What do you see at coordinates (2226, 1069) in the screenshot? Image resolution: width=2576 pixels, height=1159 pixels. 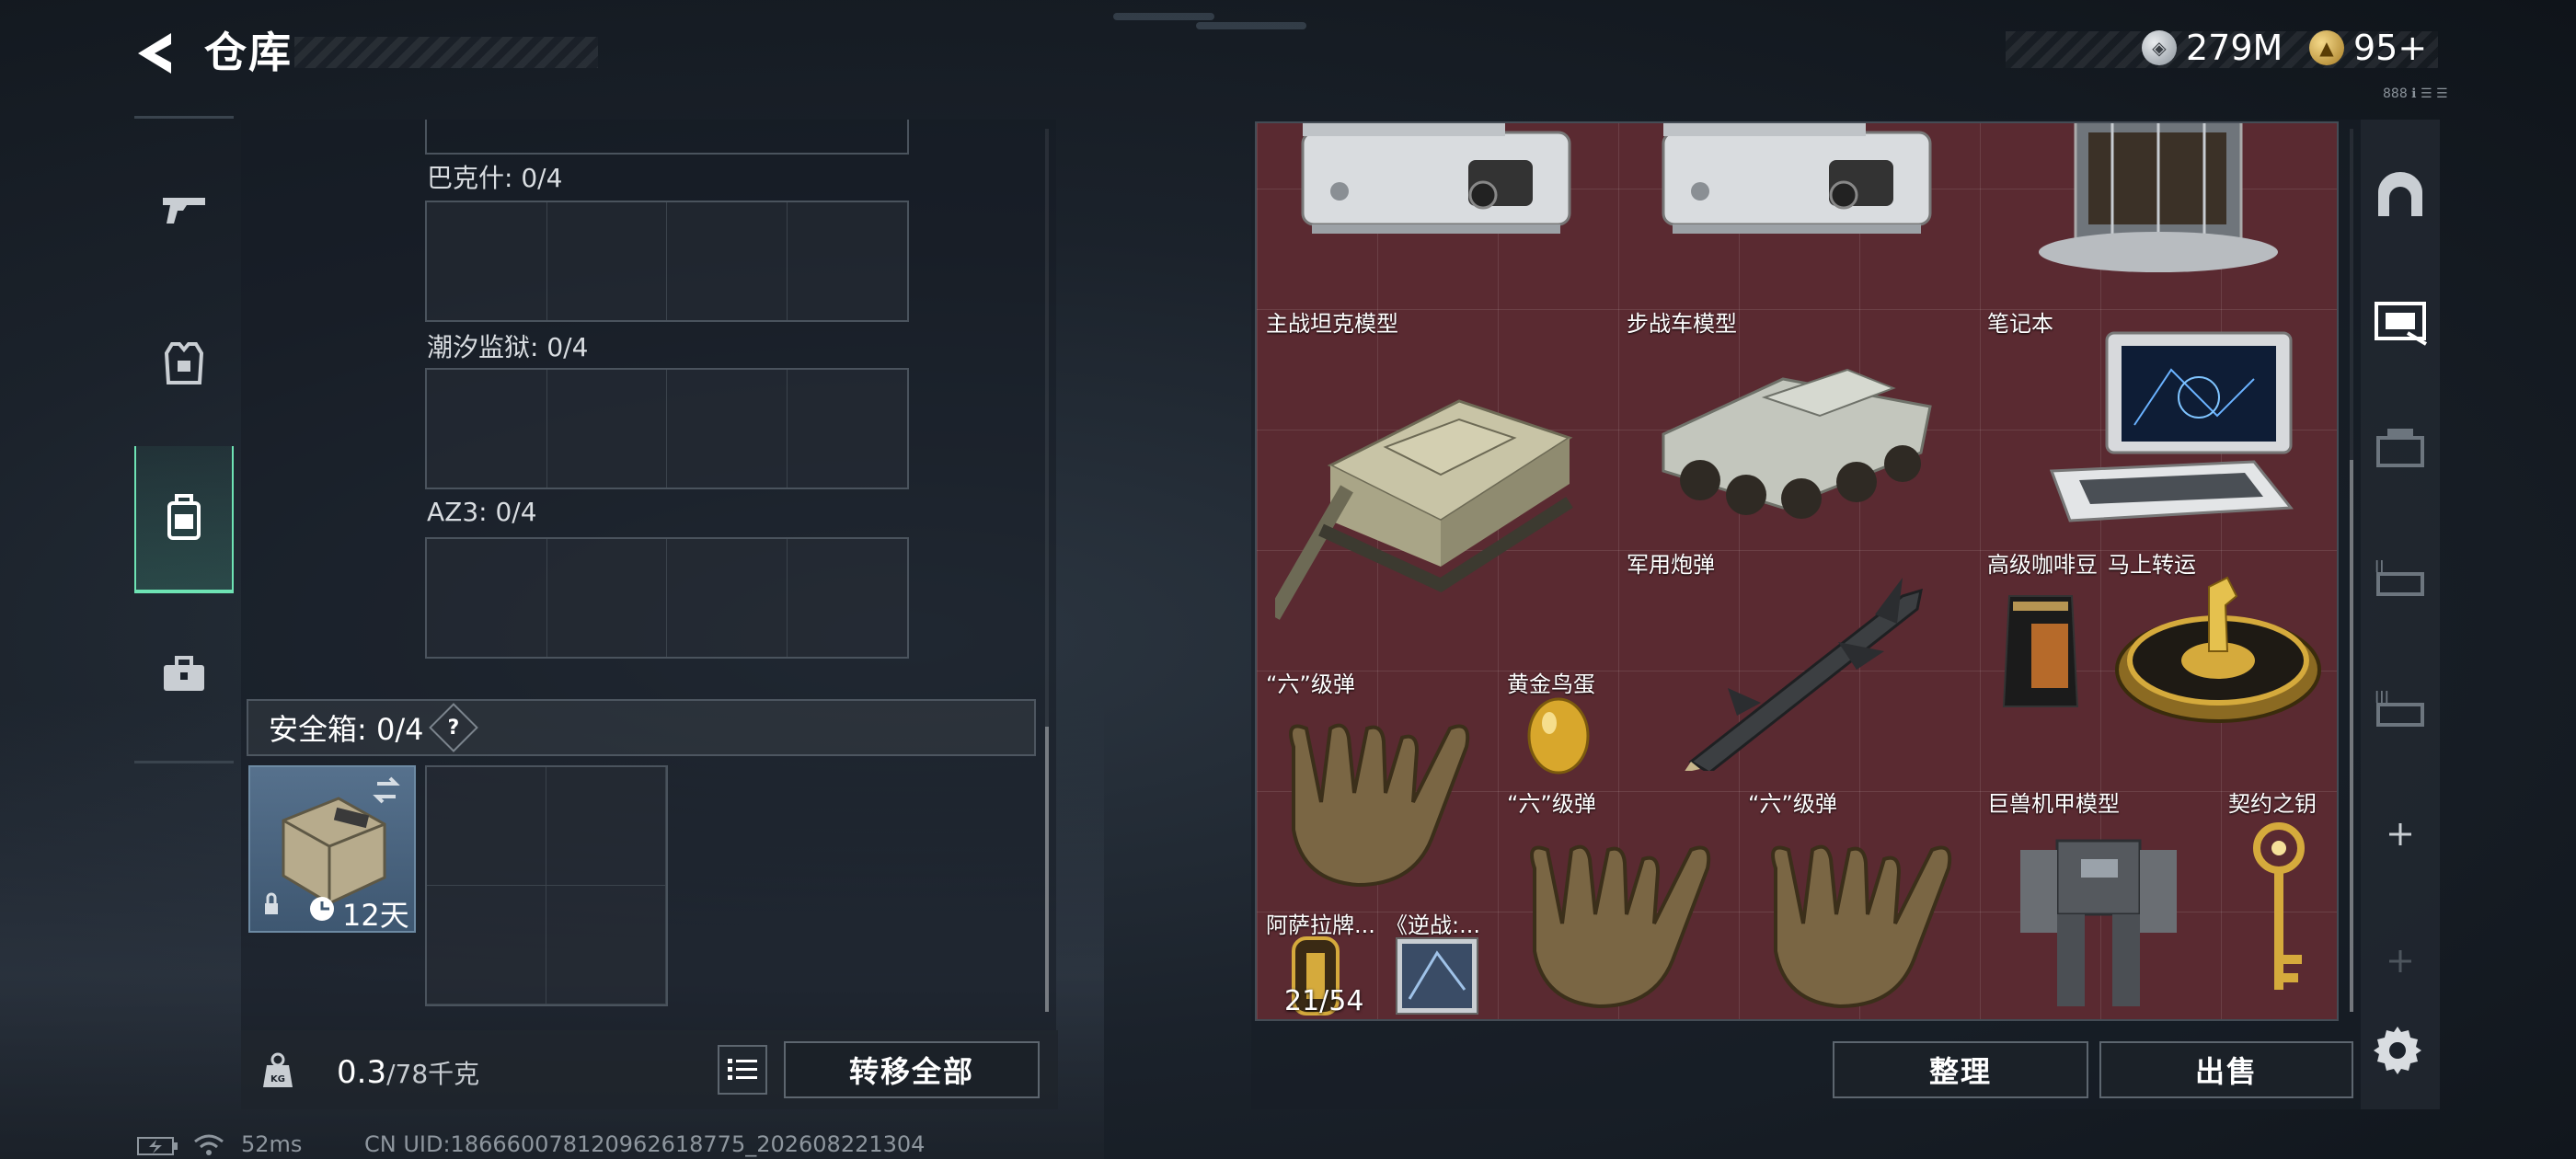 I see `sell-button: 出售` at bounding box center [2226, 1069].